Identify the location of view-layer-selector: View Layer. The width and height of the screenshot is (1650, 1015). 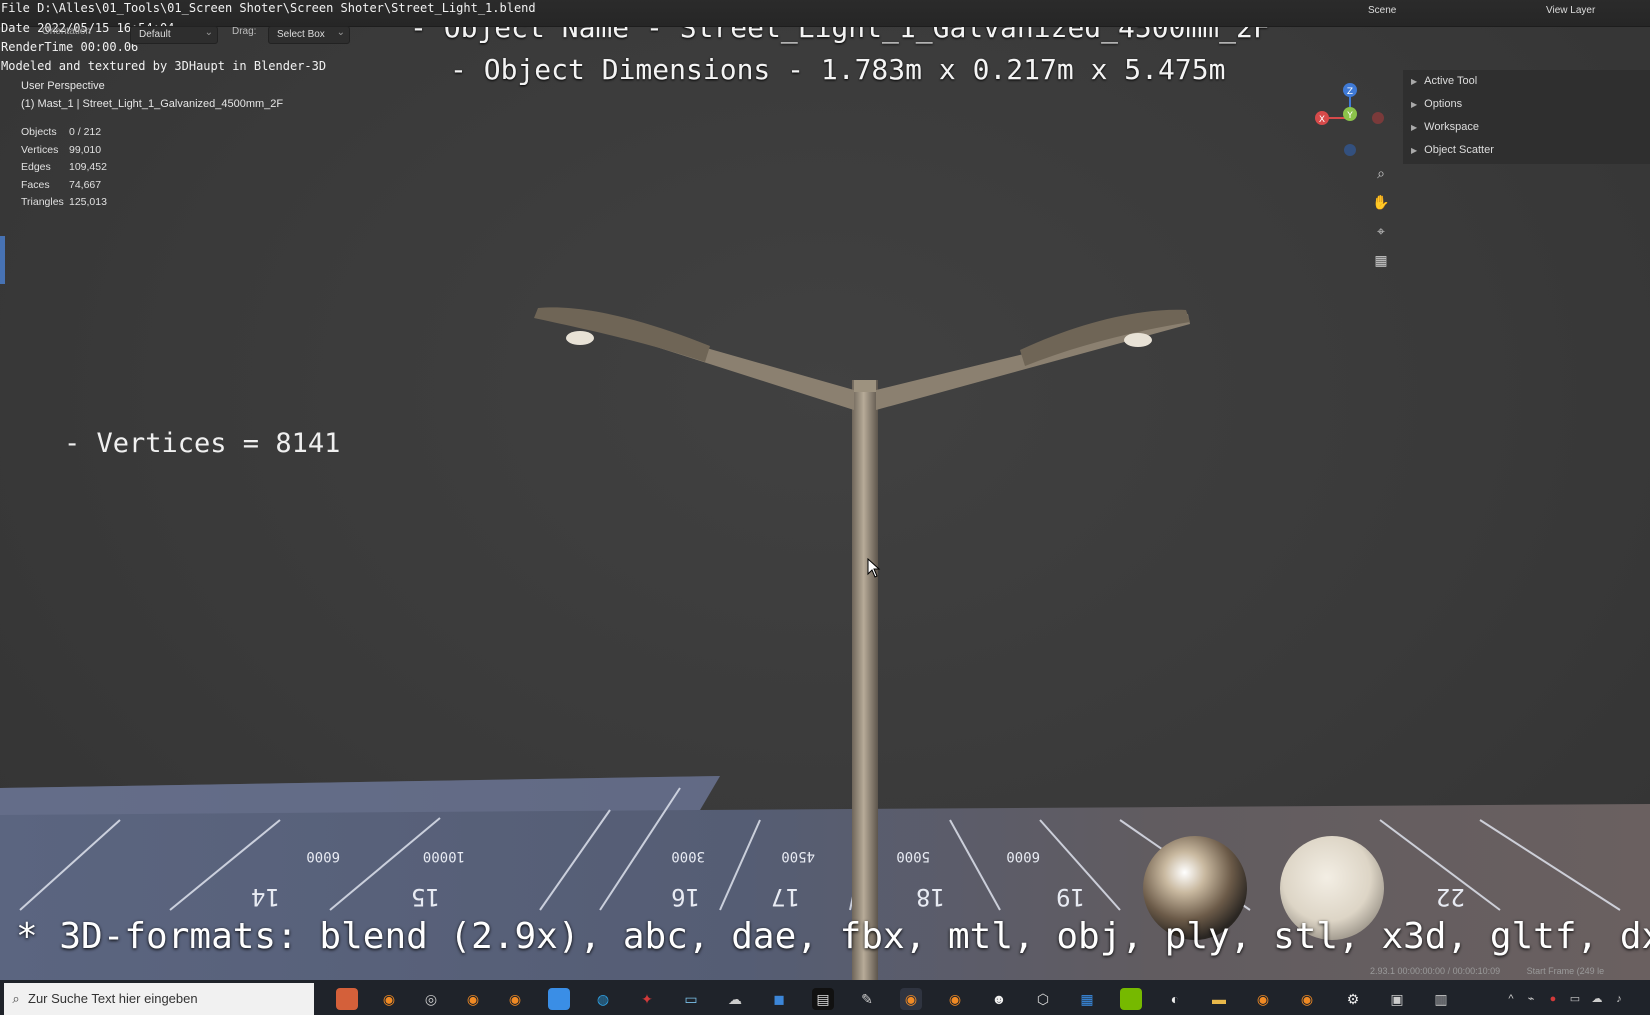
(1570, 11).